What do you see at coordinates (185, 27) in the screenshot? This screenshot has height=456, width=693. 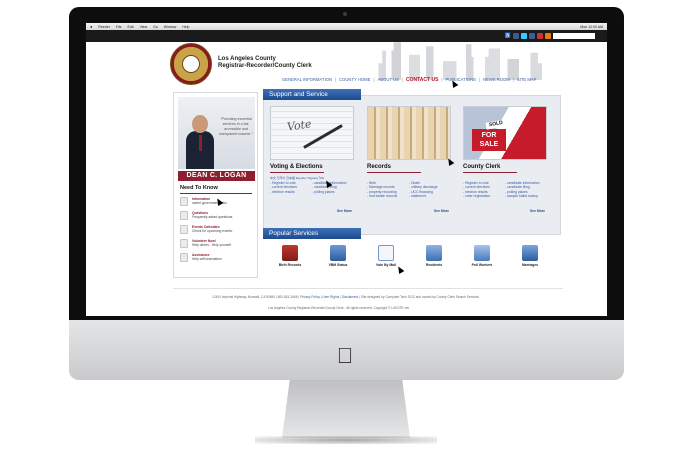 I see `menu-item: Help` at bounding box center [185, 27].